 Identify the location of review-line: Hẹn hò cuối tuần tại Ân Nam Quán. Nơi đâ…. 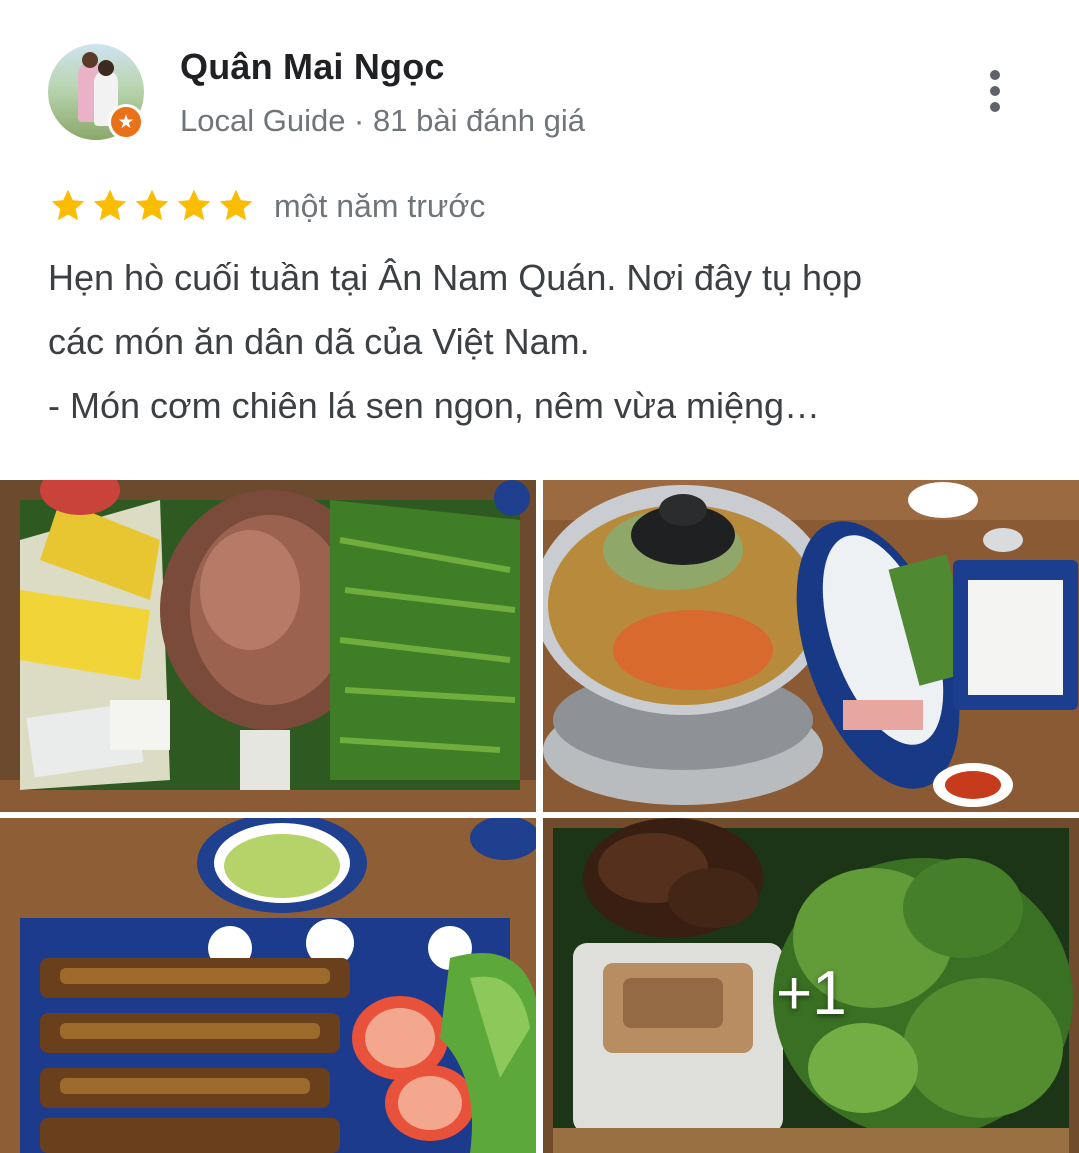
(455, 277).